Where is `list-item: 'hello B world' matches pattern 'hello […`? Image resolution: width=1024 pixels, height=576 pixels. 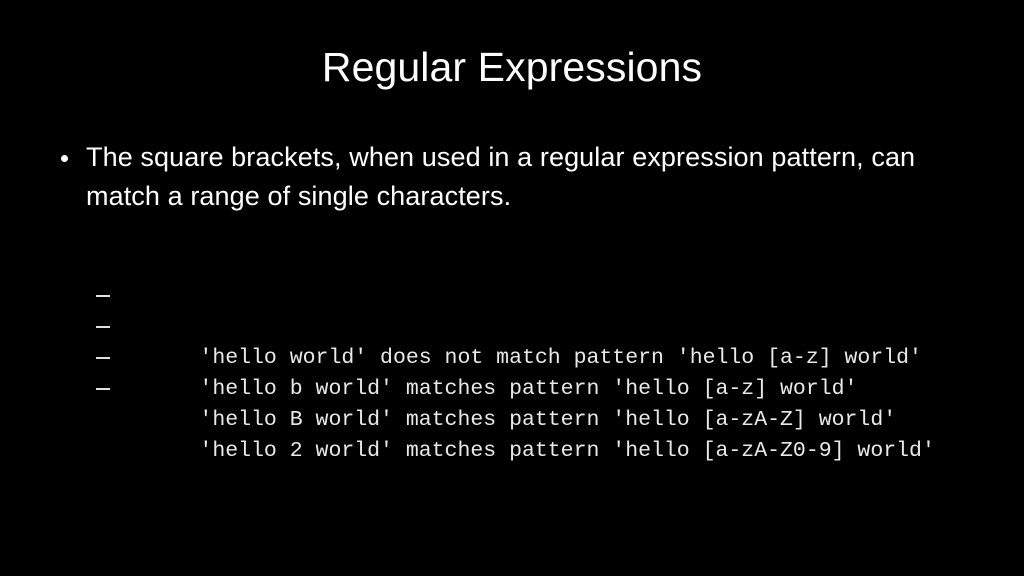 list-item: 'hello B world' matches pattern 'hello [… is located at coordinates (546, 387).